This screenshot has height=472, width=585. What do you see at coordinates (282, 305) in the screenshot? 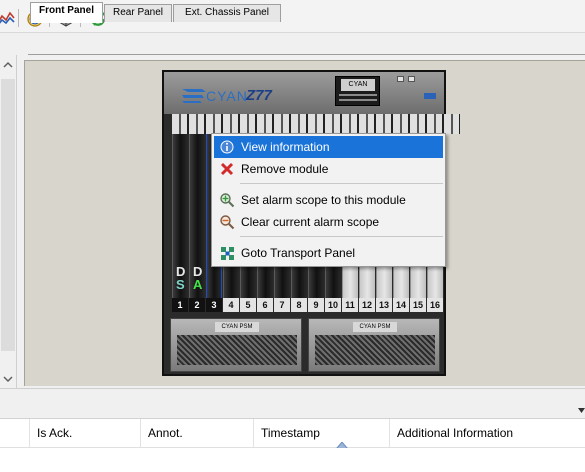
I see `slot-number: 7` at bounding box center [282, 305].